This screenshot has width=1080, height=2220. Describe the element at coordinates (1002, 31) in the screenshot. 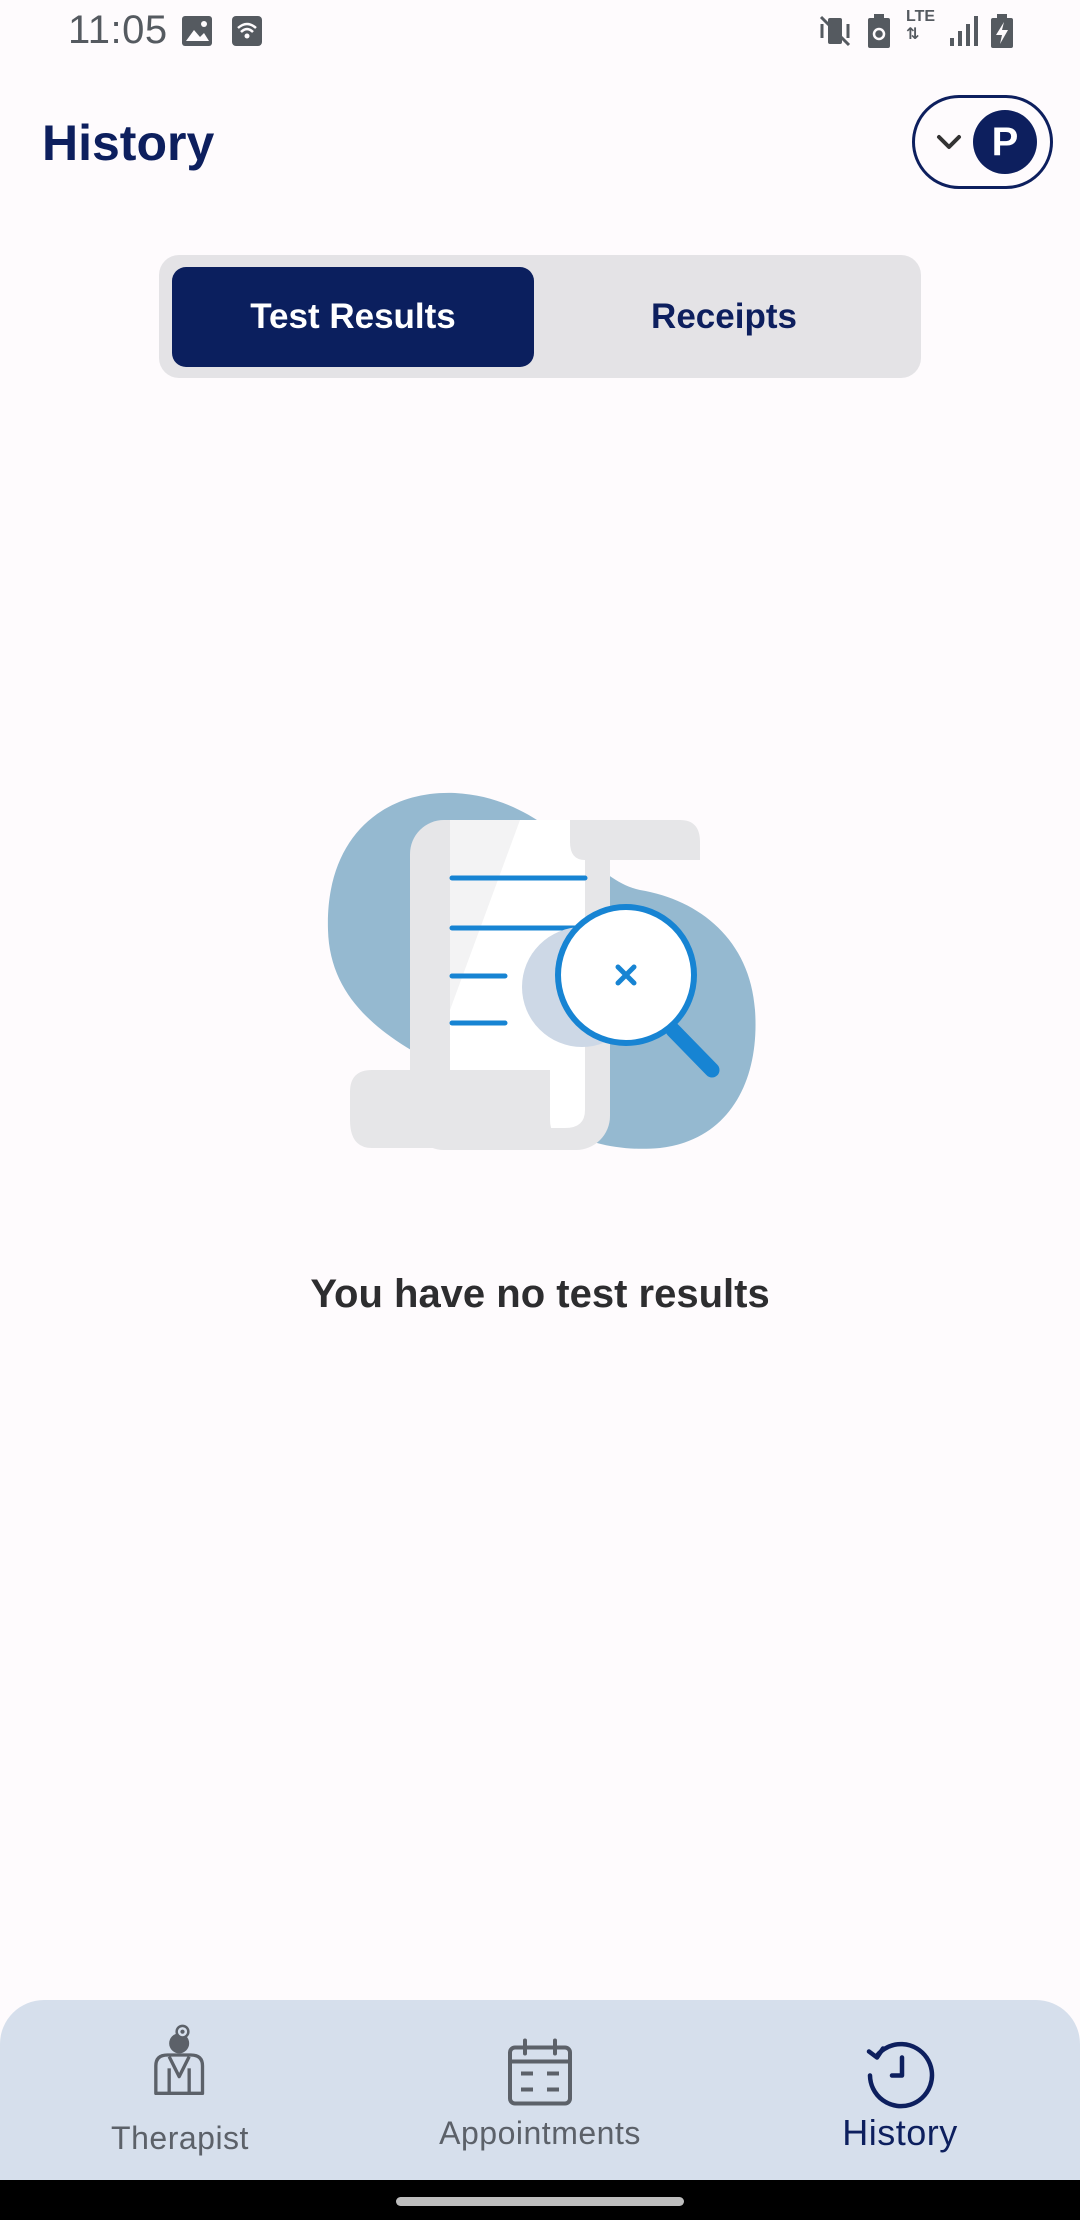

I see `battery-charging-icon` at that location.